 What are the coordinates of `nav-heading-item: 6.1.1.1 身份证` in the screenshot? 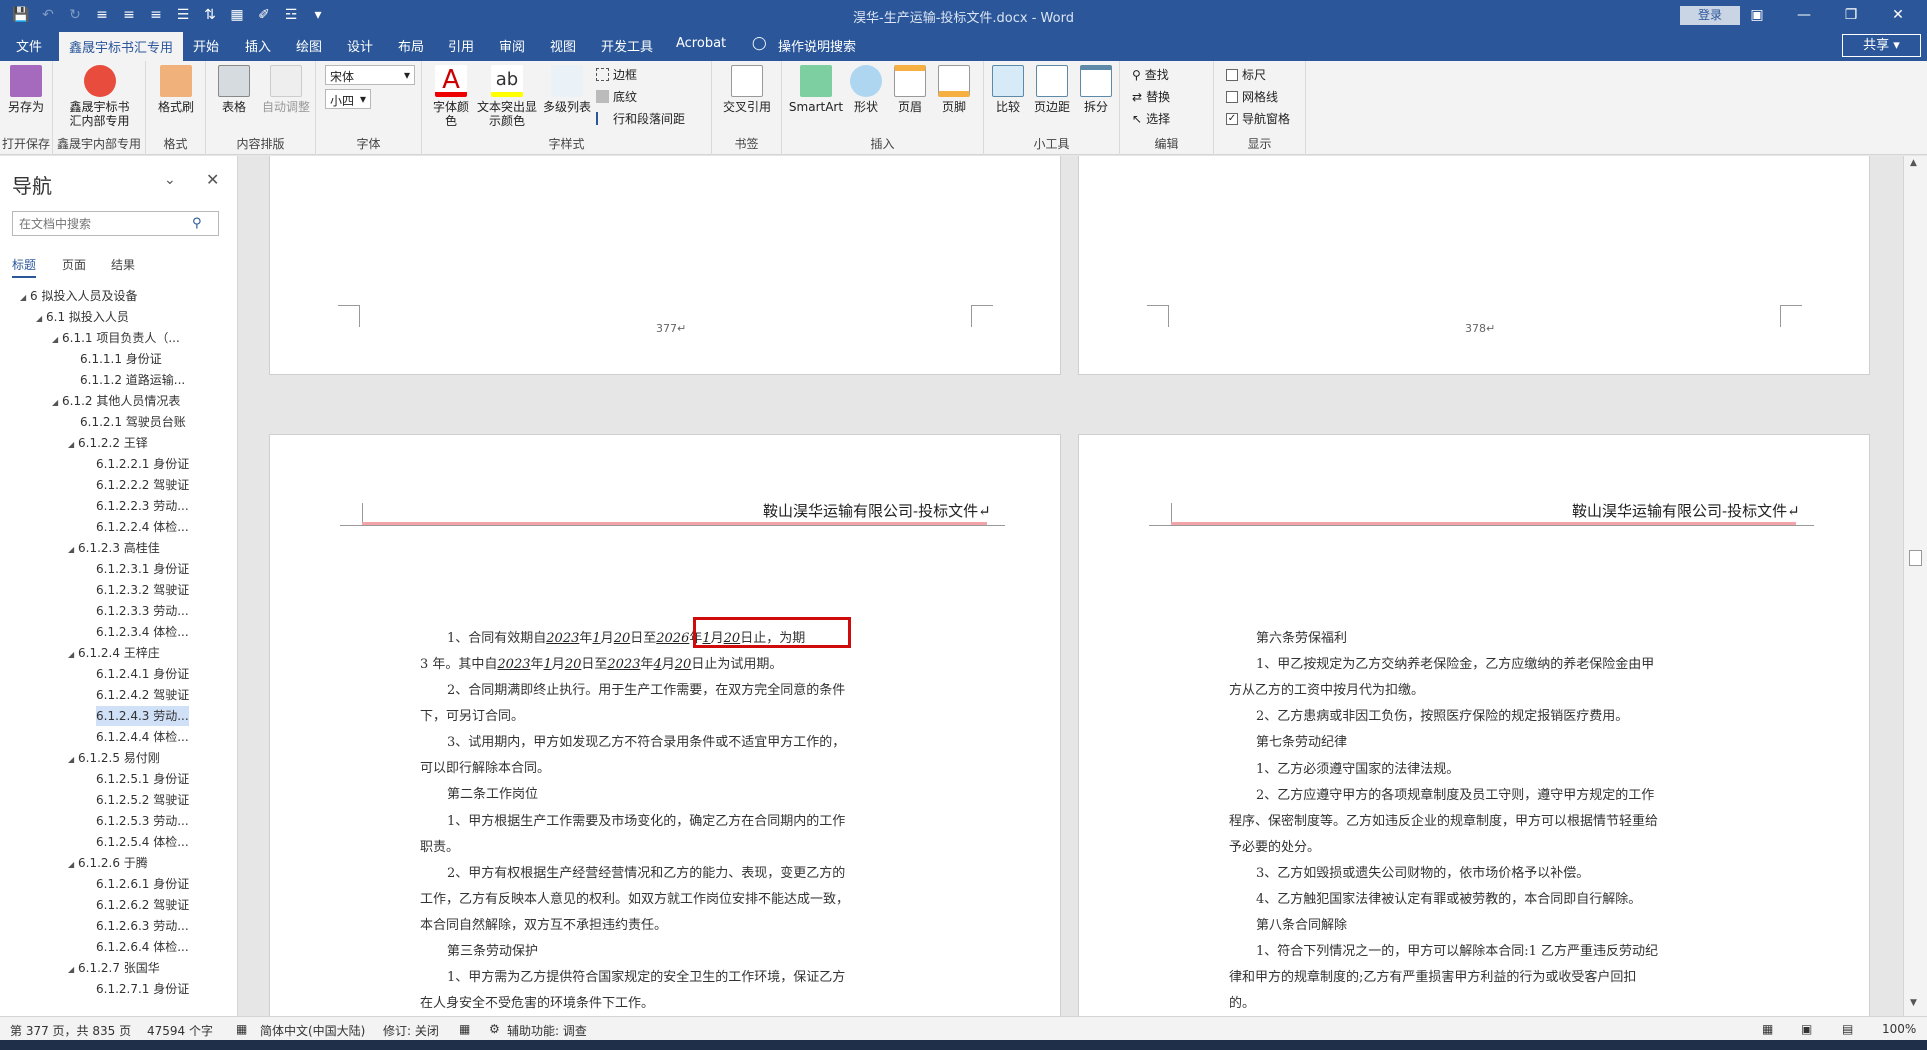 It's located at (121, 359).